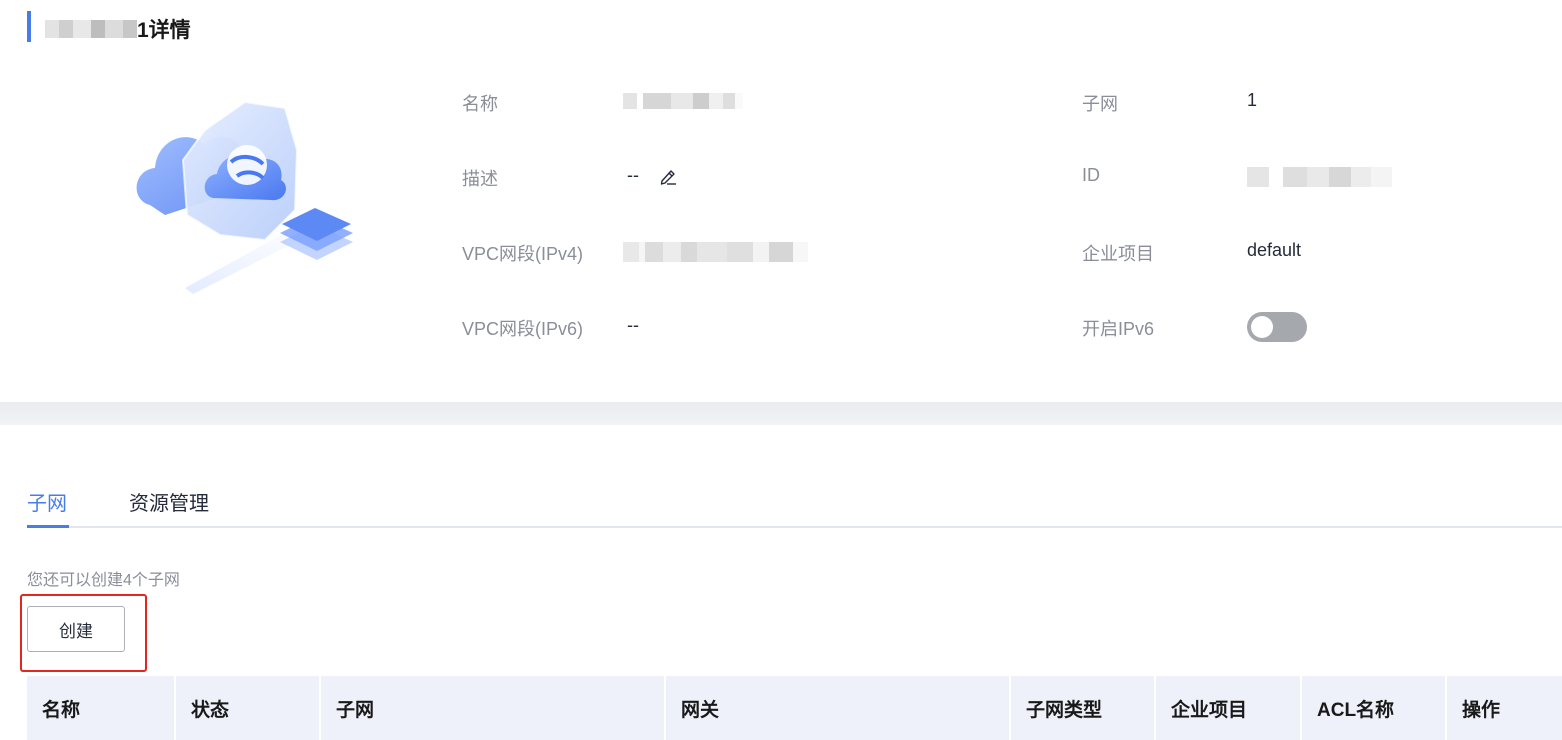 This screenshot has height=740, width=1562. Describe the element at coordinates (1274, 250) in the screenshot. I see `enterprise-project-value: default` at that location.